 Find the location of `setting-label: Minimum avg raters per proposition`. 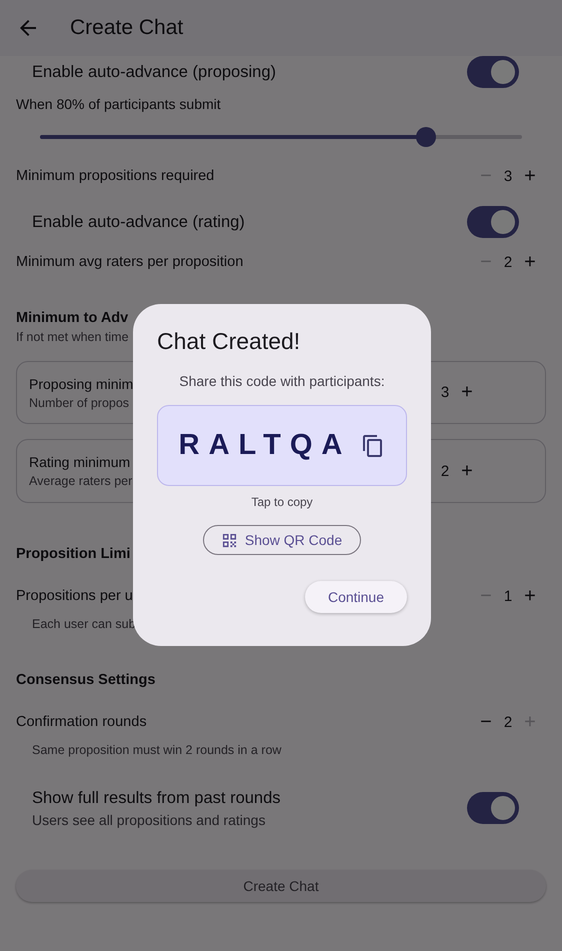

setting-label: Minimum avg raters per proposition is located at coordinates (130, 262).